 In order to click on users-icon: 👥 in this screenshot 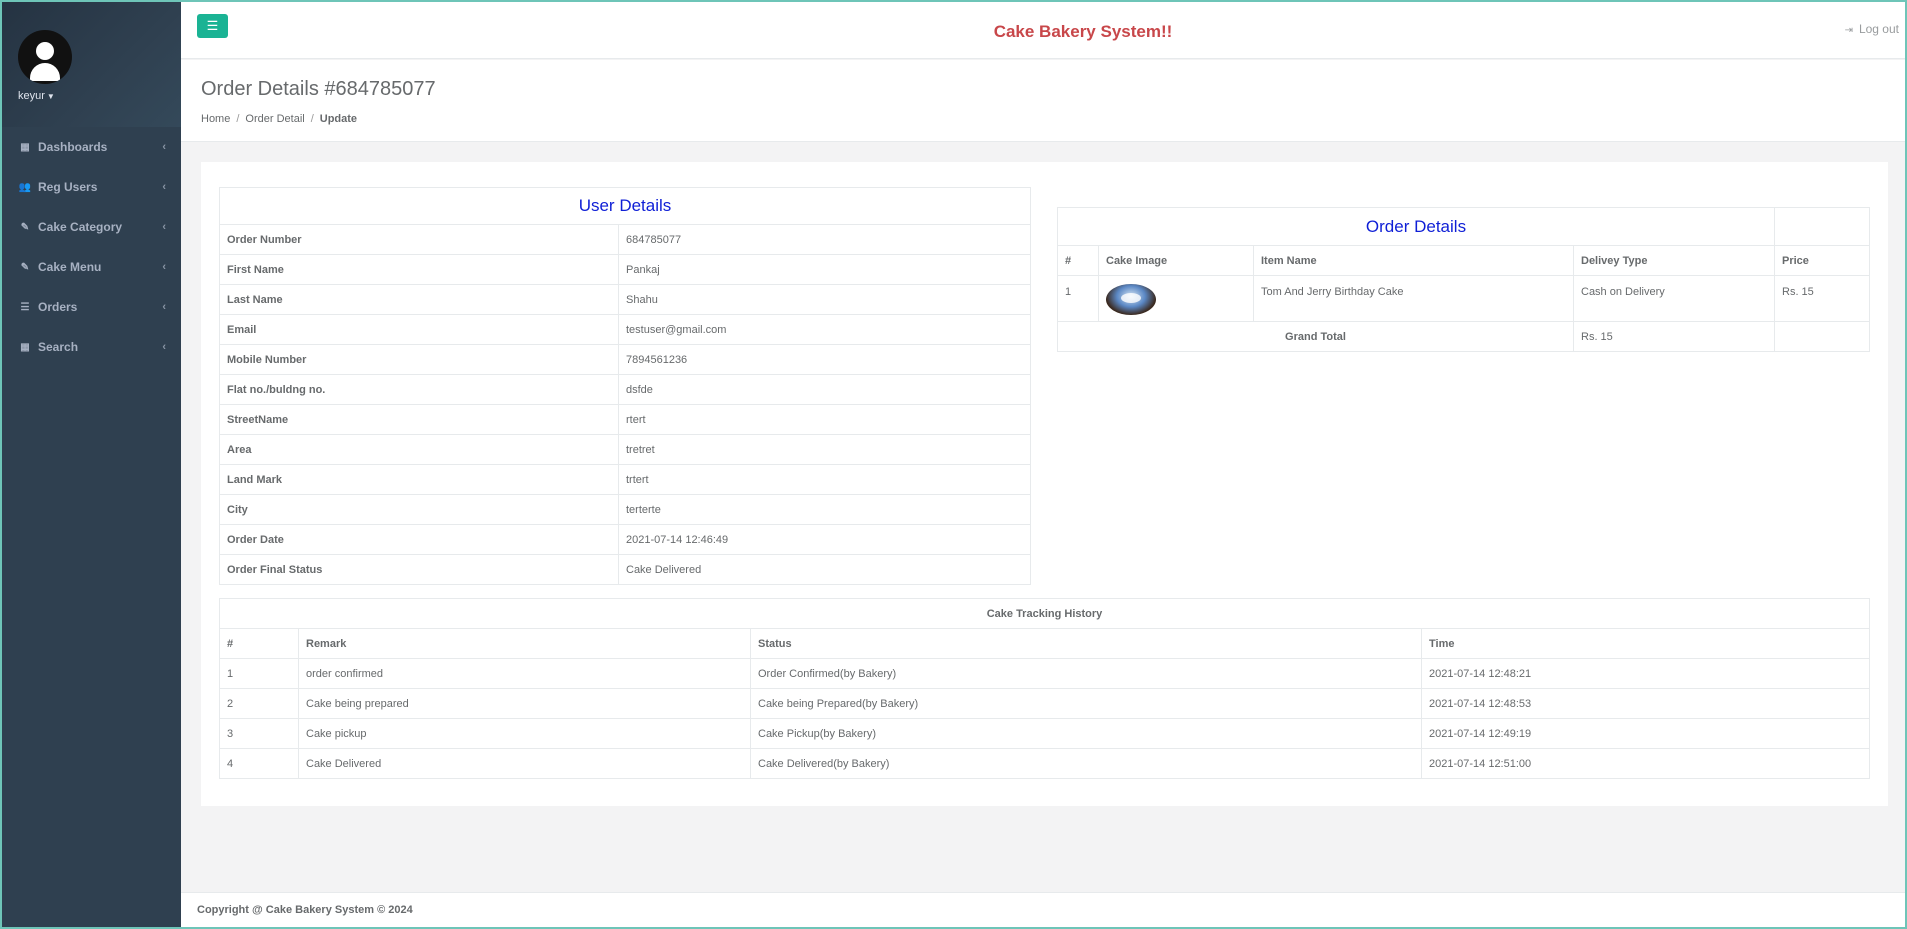, I will do `click(25, 187)`.